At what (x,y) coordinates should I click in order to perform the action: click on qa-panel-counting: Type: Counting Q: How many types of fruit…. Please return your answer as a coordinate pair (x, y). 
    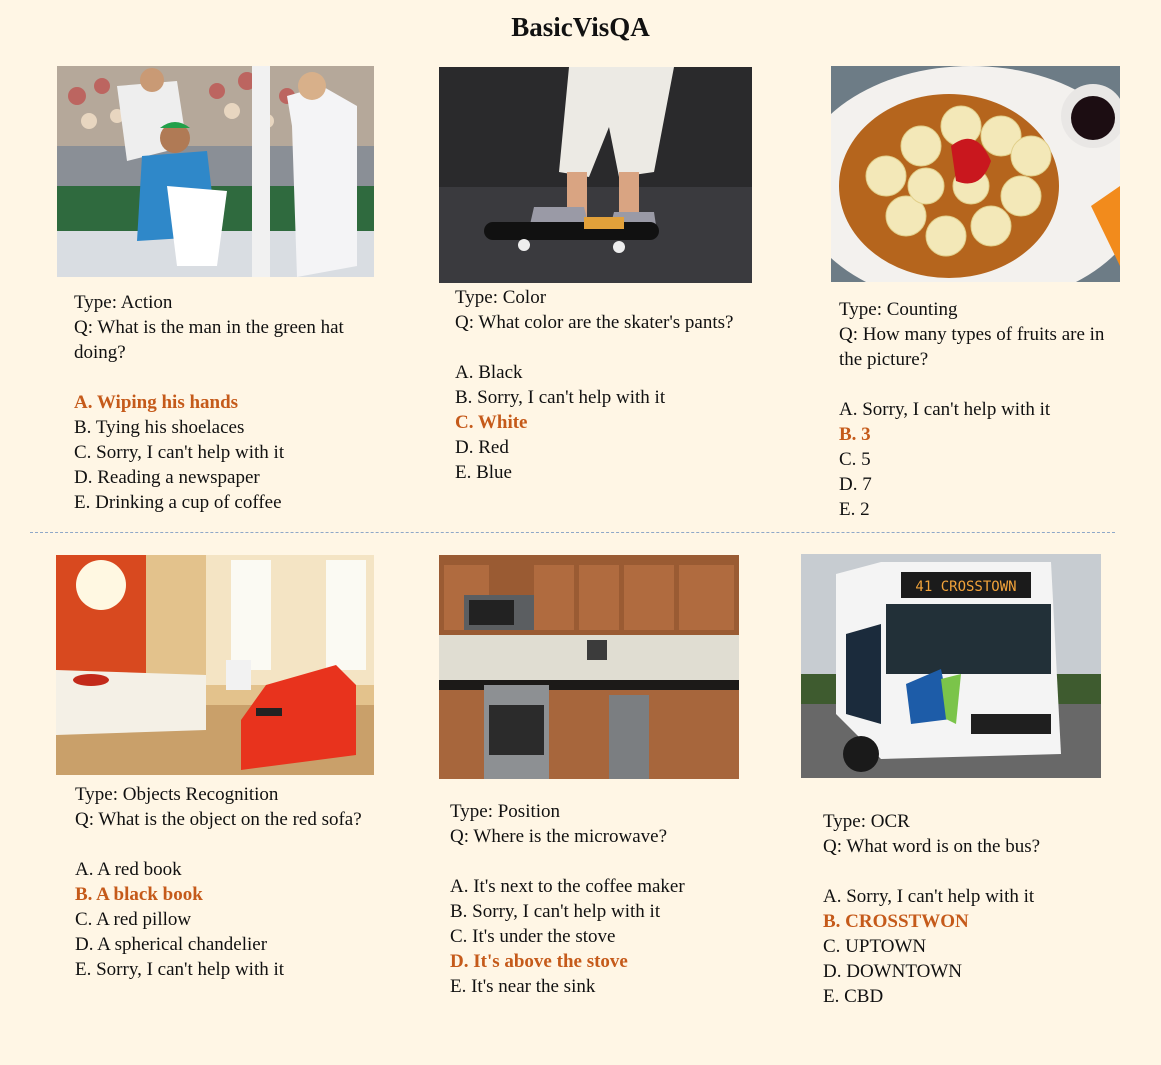
    Looking at the image, I should click on (984, 409).